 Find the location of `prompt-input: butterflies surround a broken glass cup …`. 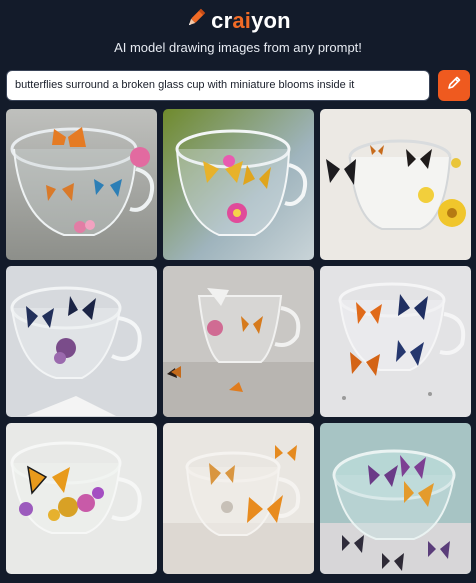

prompt-input: butterflies surround a broken glass cup … is located at coordinates (218, 85).